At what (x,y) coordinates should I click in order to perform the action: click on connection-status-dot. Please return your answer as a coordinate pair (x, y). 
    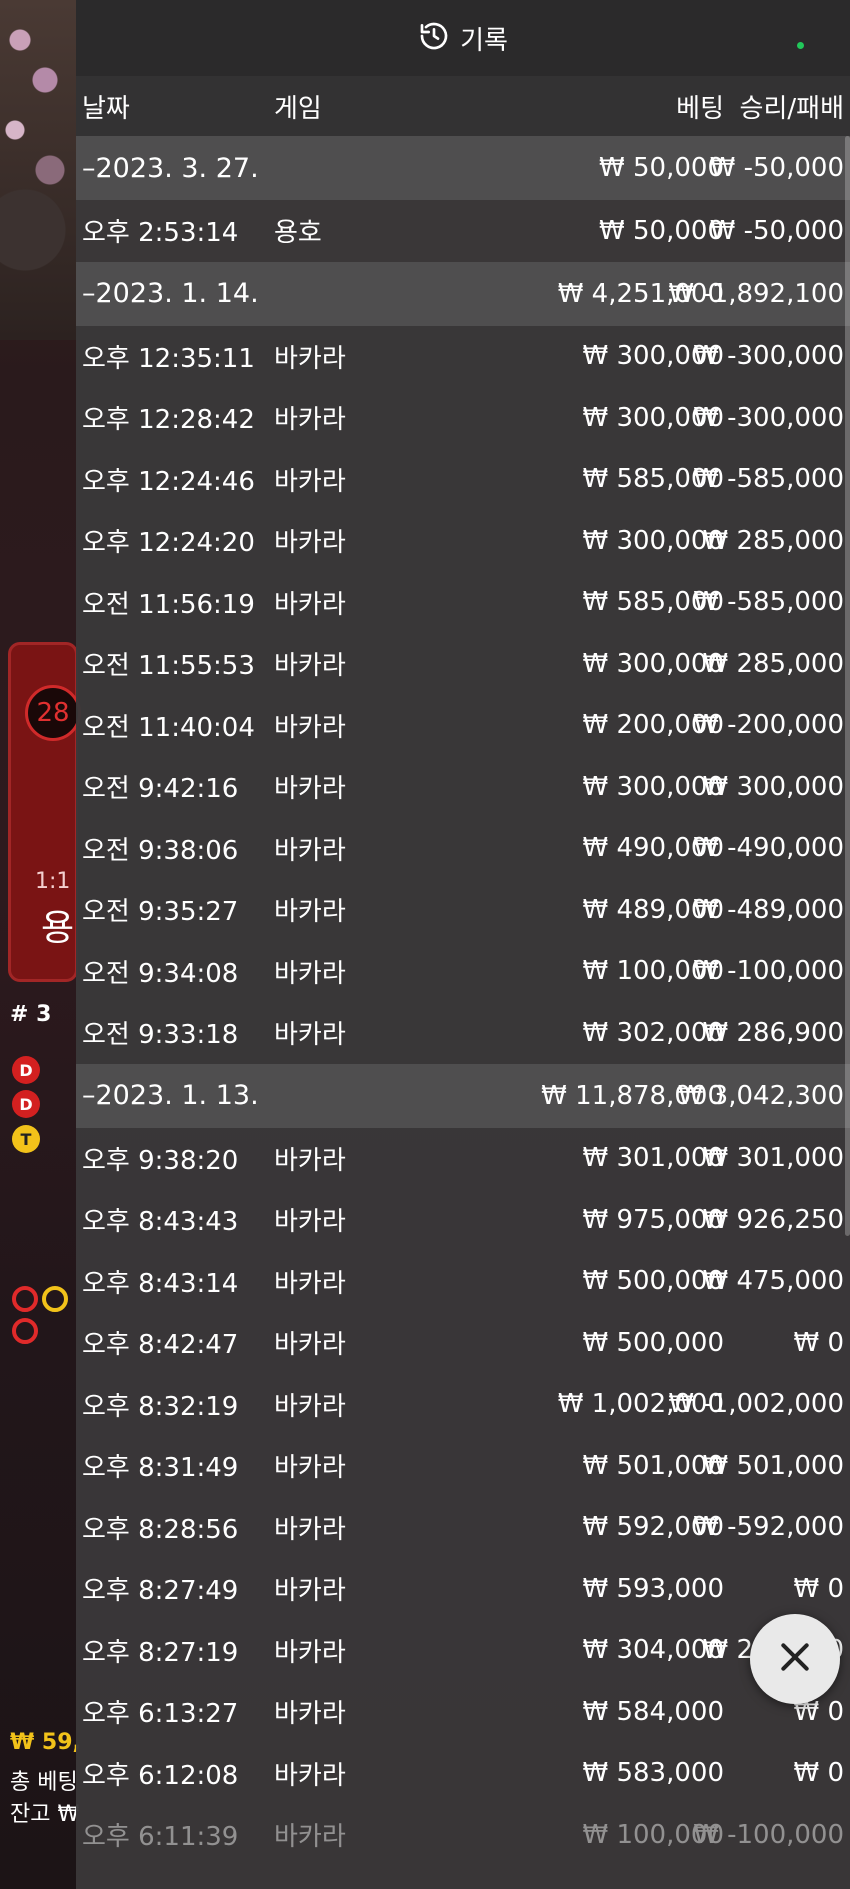
    Looking at the image, I should click on (800, 45).